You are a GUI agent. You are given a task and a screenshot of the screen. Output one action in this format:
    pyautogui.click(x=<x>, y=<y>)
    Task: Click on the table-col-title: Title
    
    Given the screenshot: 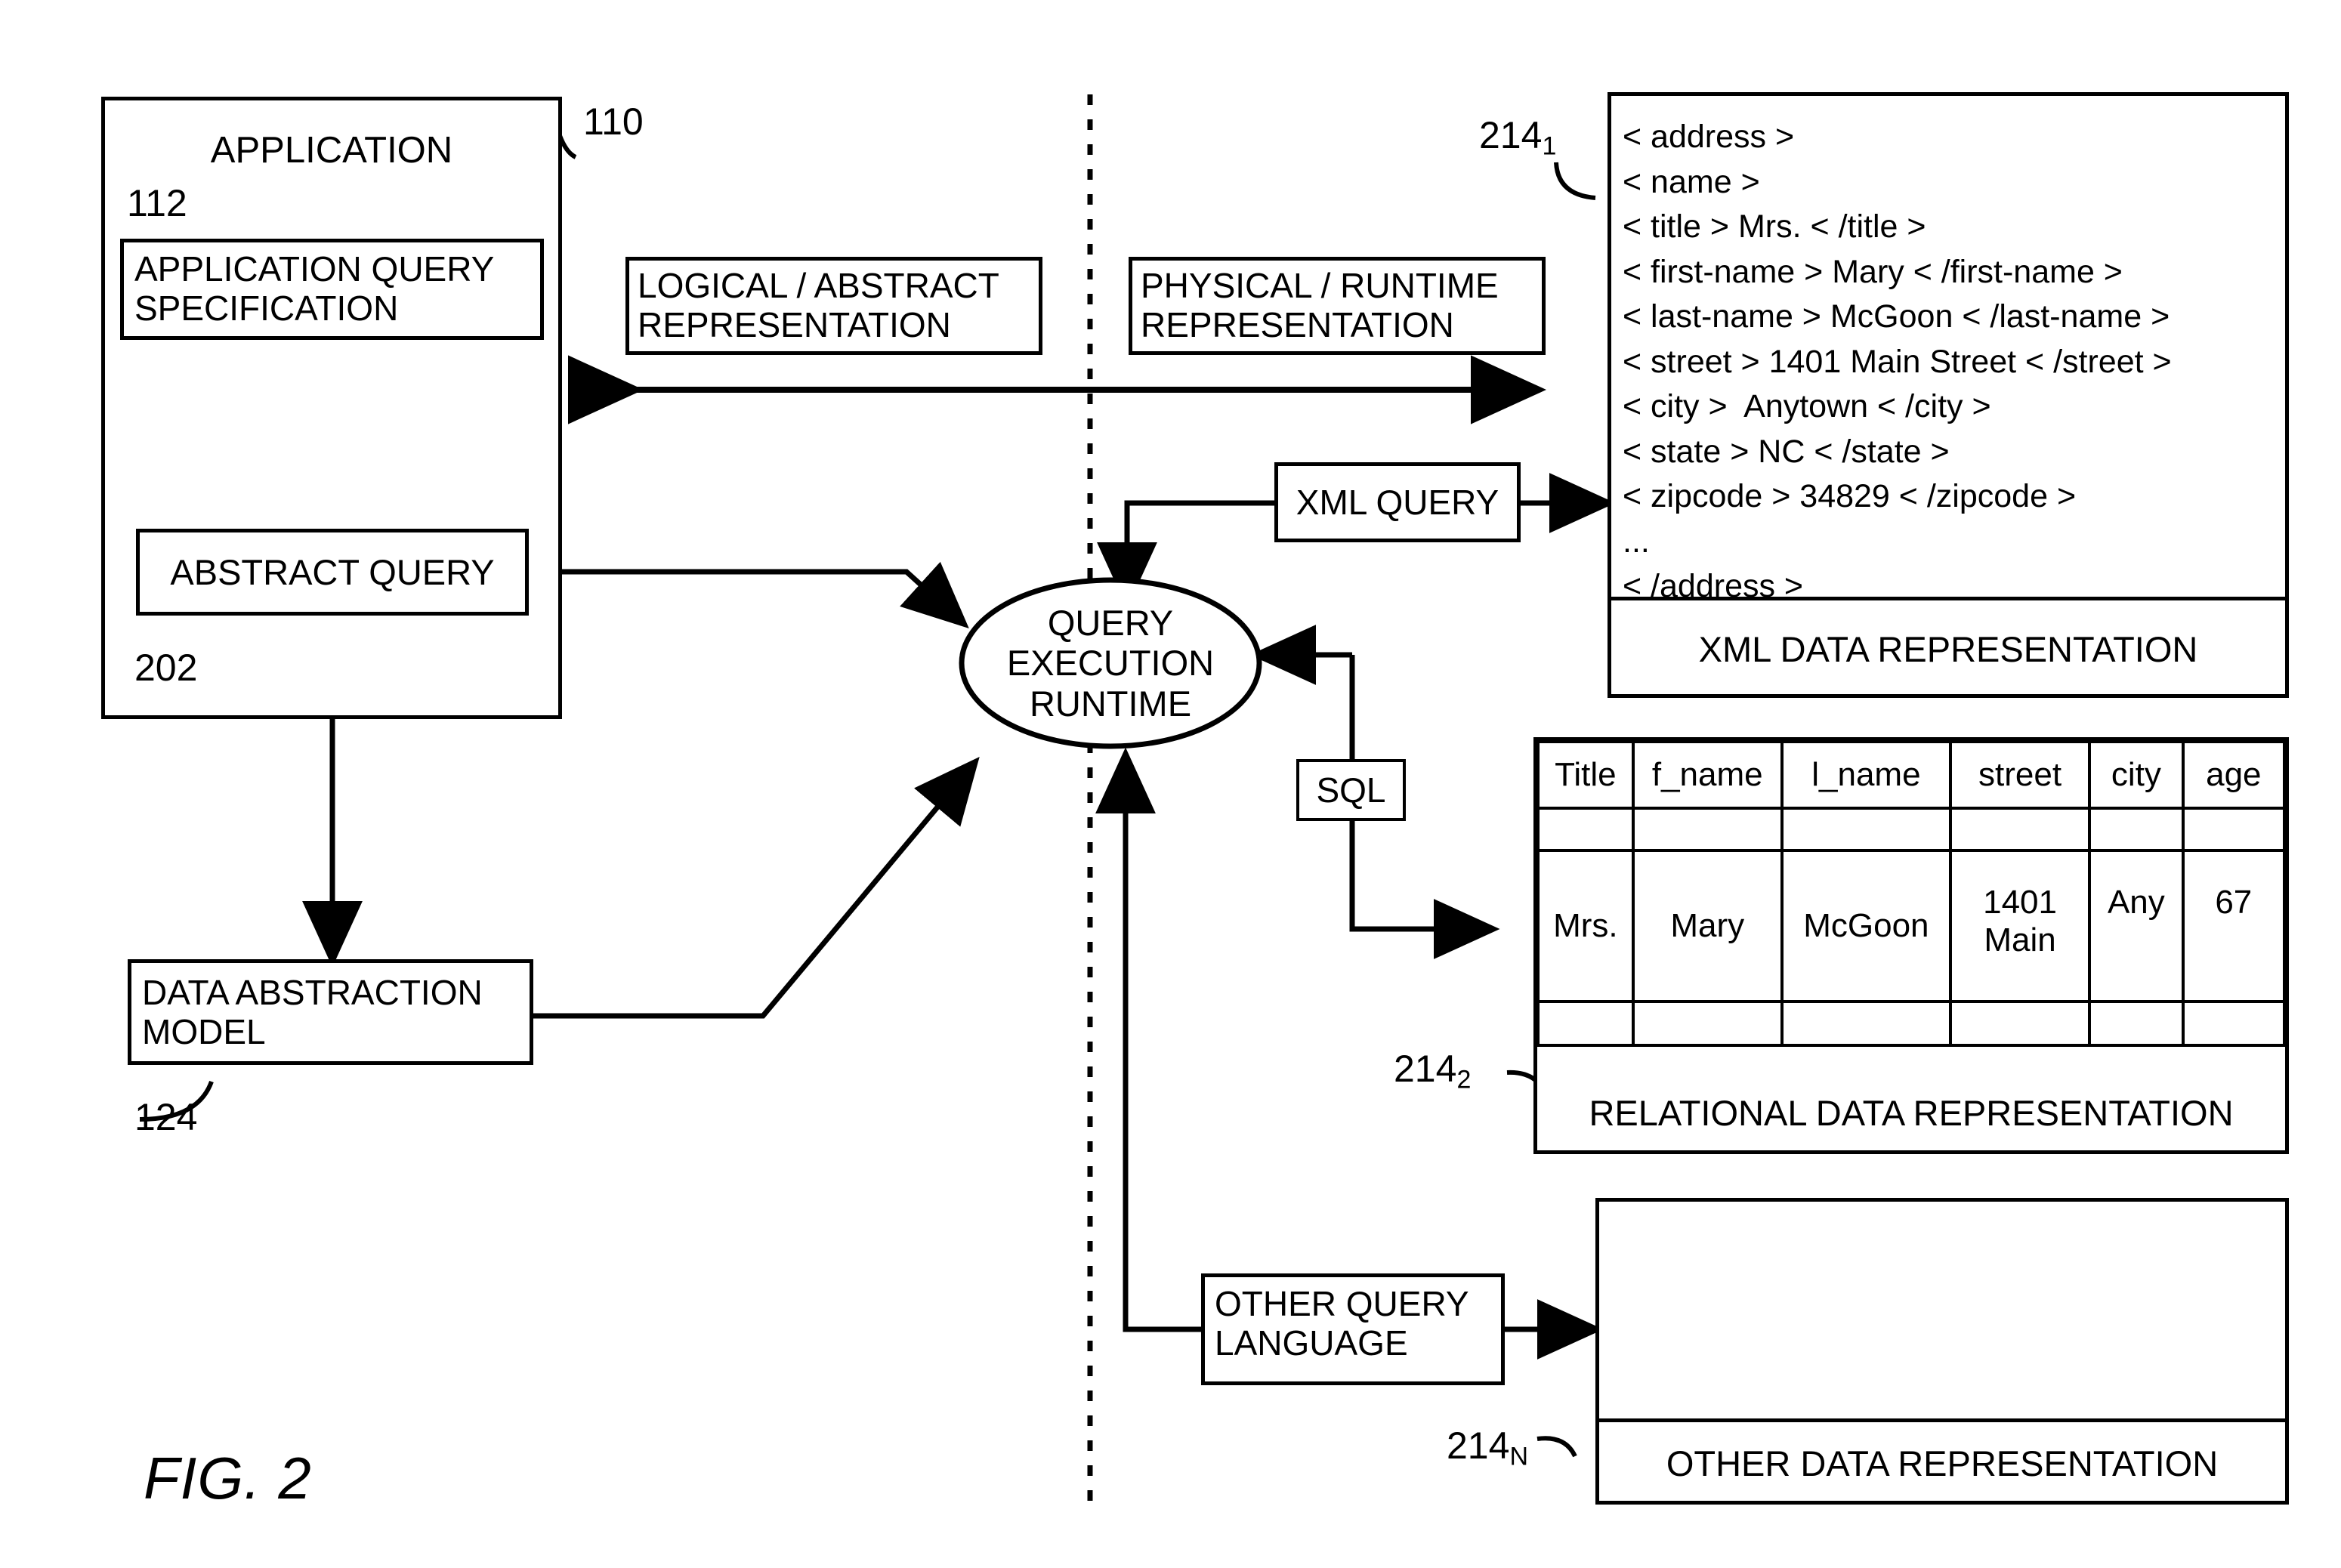 What is the action you would take?
    pyautogui.click(x=1585, y=775)
    